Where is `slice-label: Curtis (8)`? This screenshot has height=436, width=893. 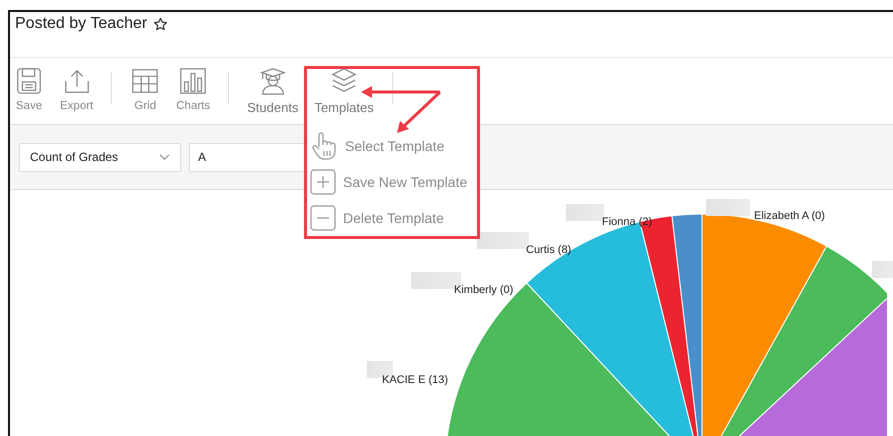 slice-label: Curtis (8) is located at coordinates (549, 250).